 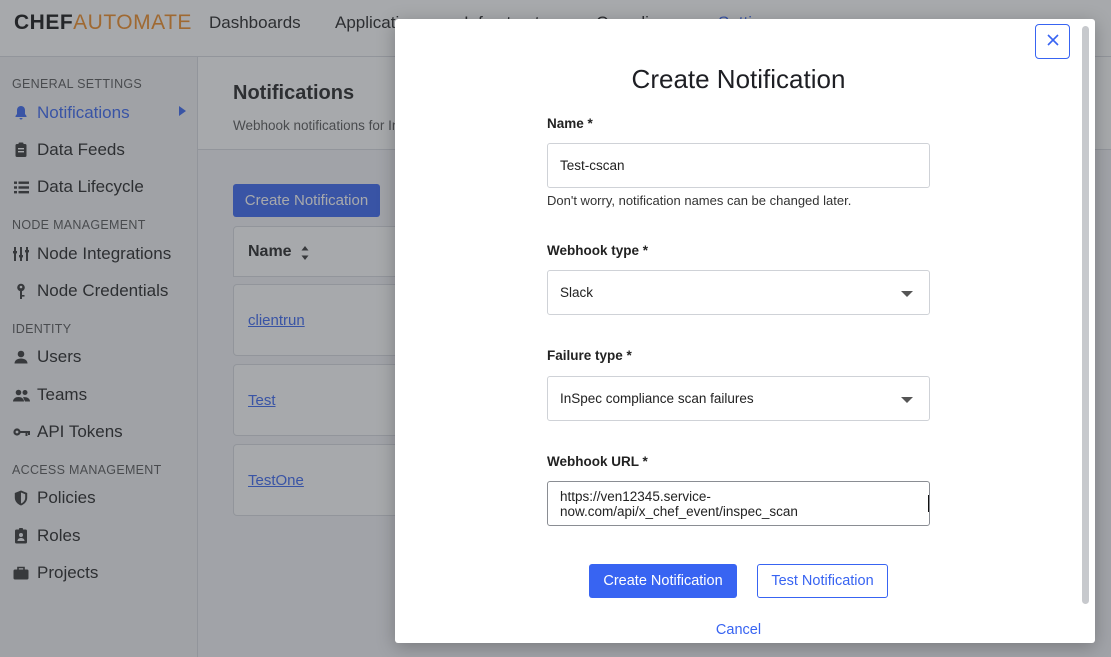 I want to click on text-cursor, so click(x=928, y=503).